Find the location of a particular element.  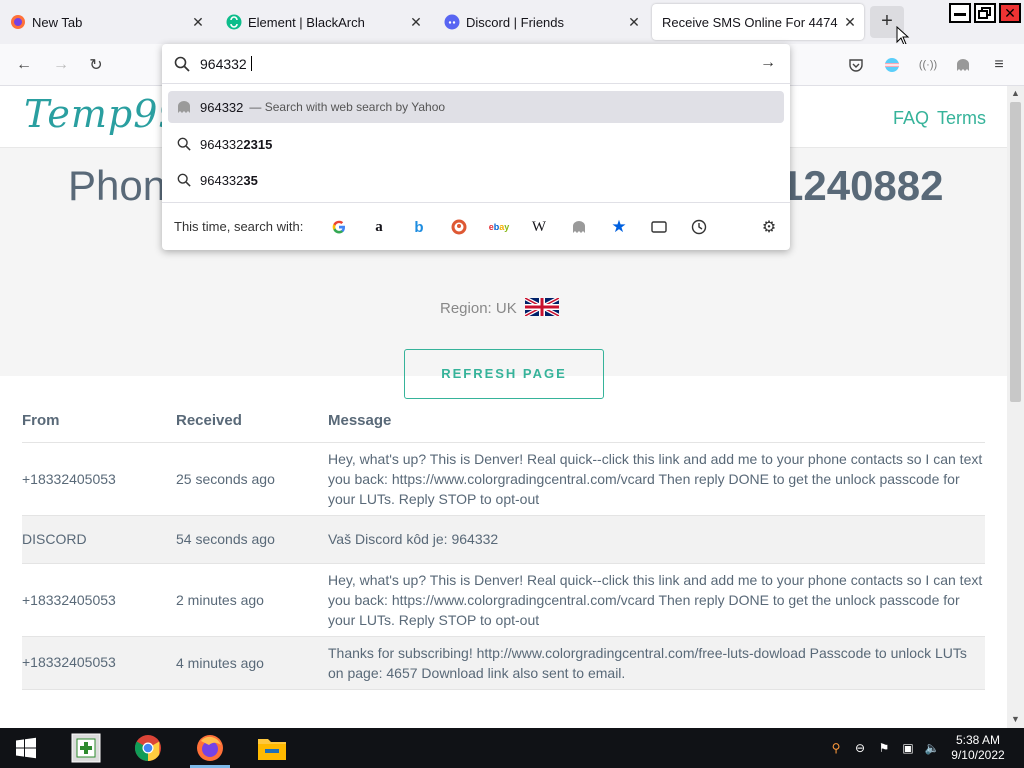

tab-discord: Discord | Friends ✕ is located at coordinates (541, 22).